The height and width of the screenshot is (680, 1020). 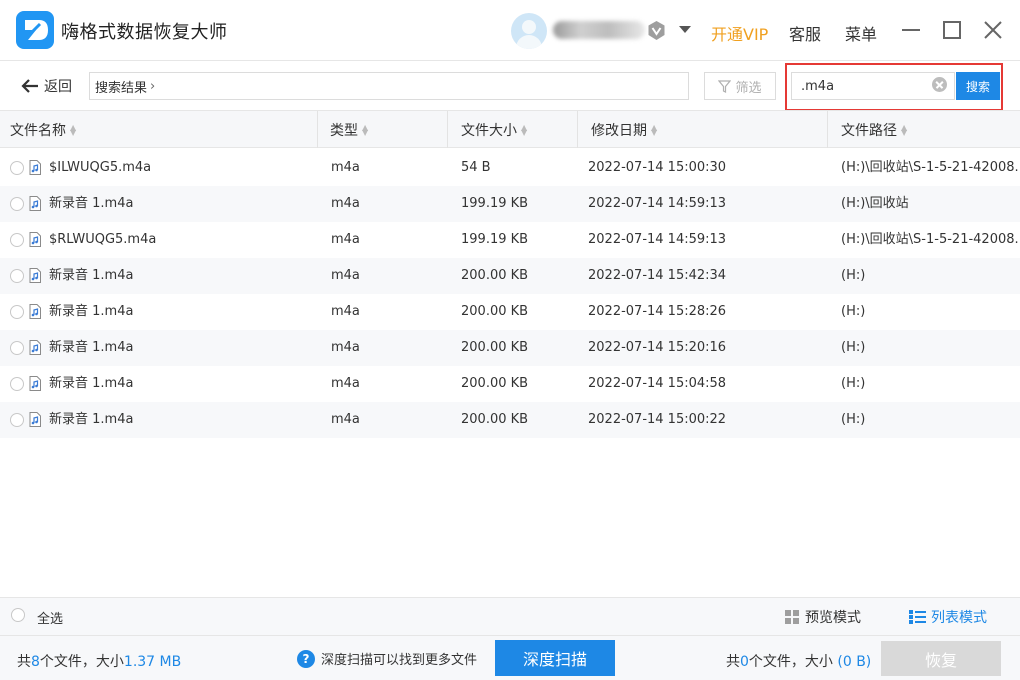 What do you see at coordinates (657, 383) in the screenshot?
I see `file-date: 2022-07-14 15:04:58` at bounding box center [657, 383].